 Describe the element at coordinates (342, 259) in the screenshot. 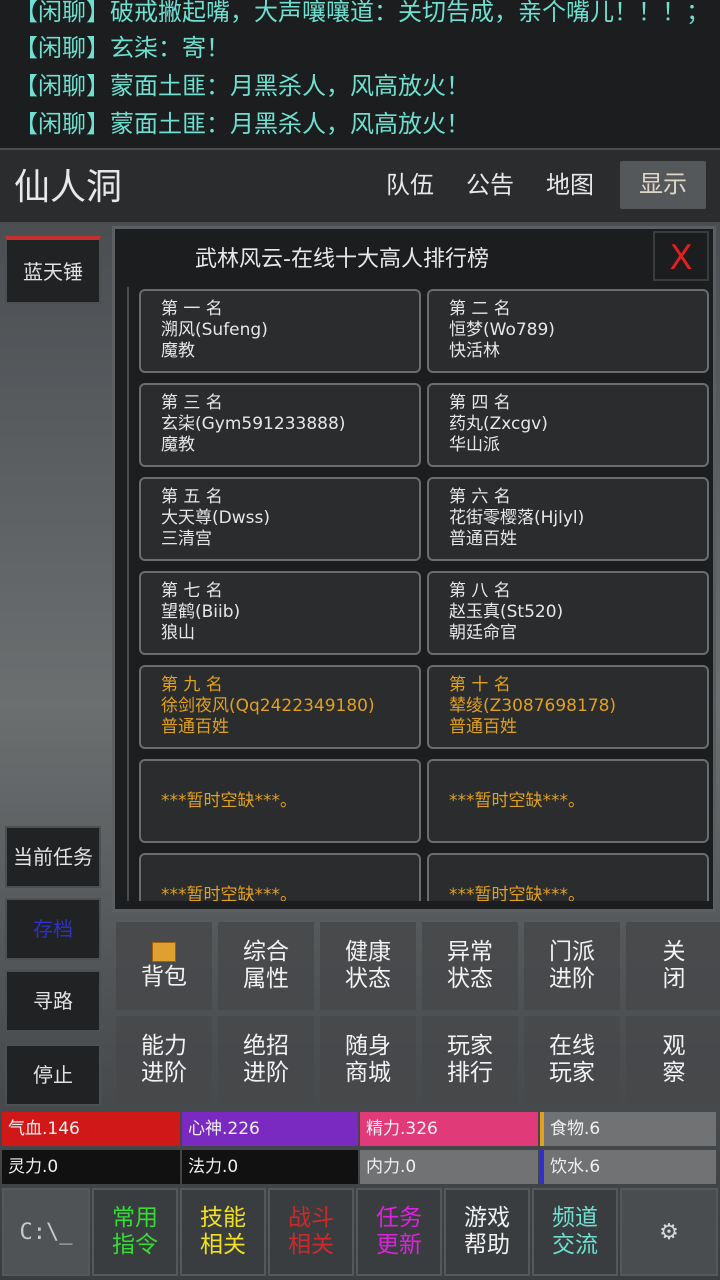

I see `panel-title: 武林风云-在线十大高人排行榜` at that location.